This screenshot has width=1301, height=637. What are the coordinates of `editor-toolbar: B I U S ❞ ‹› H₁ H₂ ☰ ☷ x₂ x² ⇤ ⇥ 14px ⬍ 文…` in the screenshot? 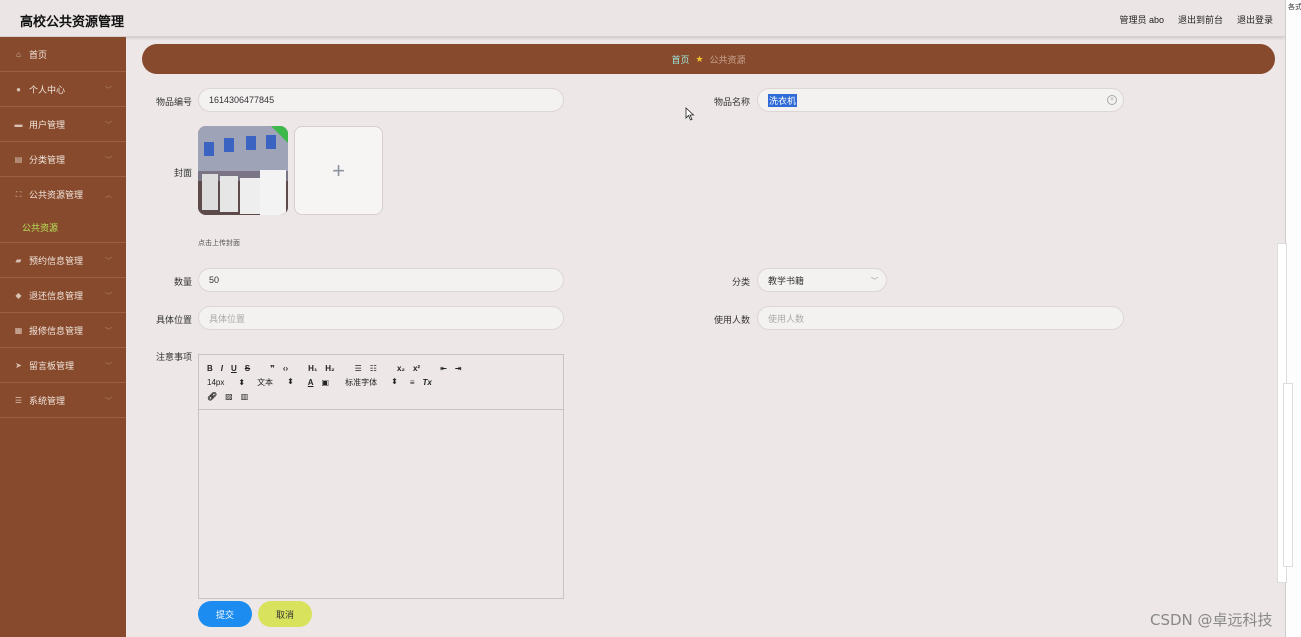 It's located at (381, 382).